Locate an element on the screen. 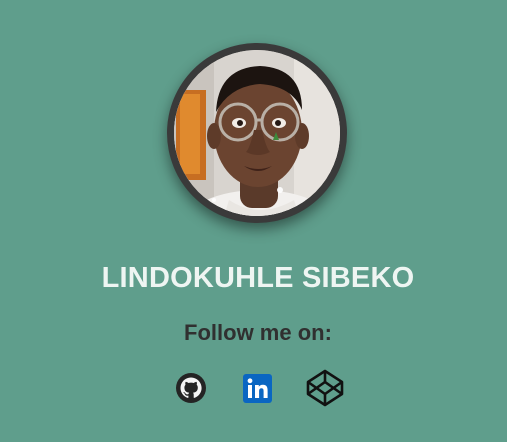 This screenshot has width=507, height=442. codepen-icon is located at coordinates (325, 388).